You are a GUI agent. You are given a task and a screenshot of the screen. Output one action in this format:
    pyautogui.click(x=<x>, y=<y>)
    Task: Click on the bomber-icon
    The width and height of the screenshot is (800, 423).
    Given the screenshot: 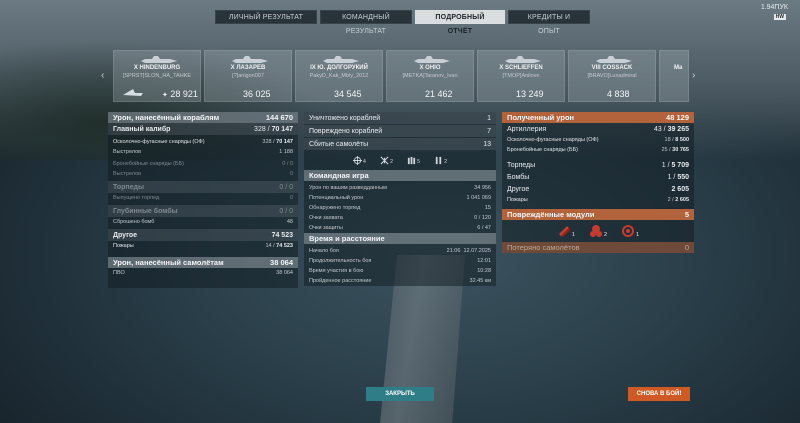 What is the action you would take?
    pyautogui.click(x=384, y=160)
    